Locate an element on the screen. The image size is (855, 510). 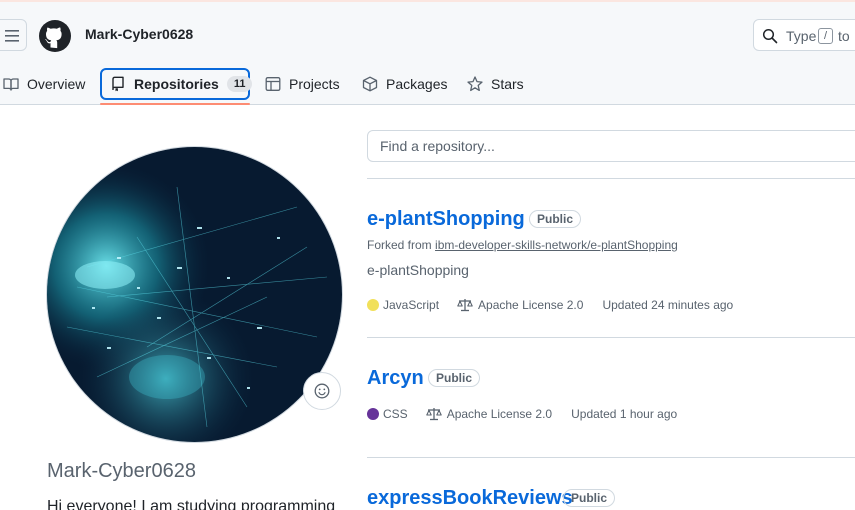
smiley-icon is located at coordinates (322, 391).